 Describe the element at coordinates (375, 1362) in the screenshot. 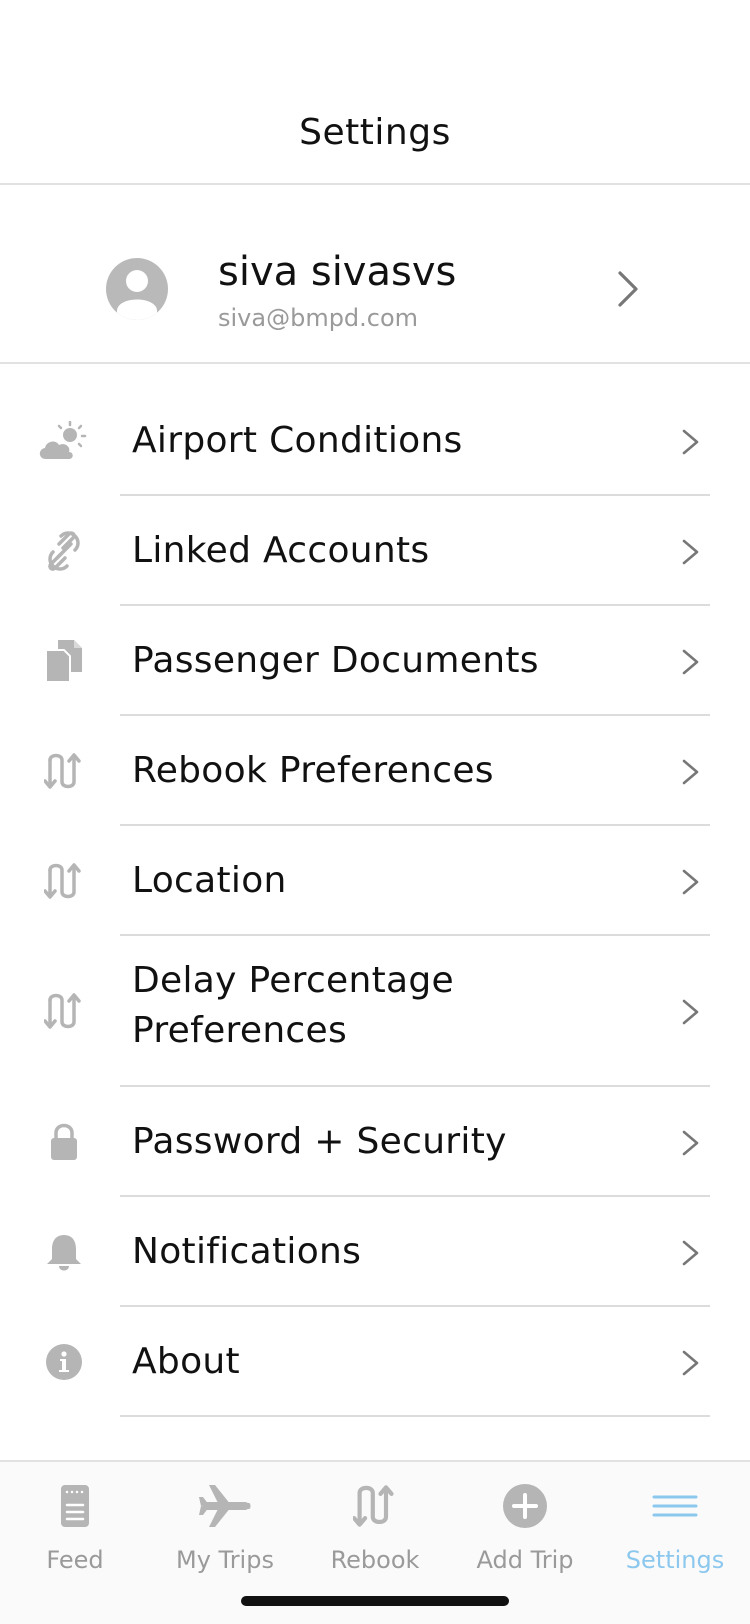

I see `settings-item-about: About` at that location.